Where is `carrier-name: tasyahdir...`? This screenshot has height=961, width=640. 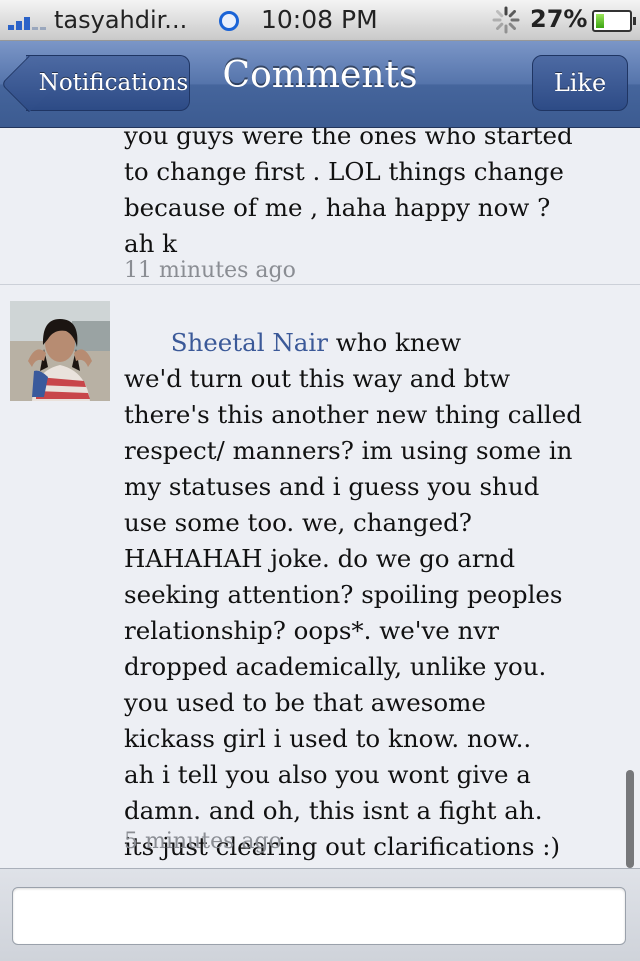
carrier-name: tasyahdir... is located at coordinates (121, 20).